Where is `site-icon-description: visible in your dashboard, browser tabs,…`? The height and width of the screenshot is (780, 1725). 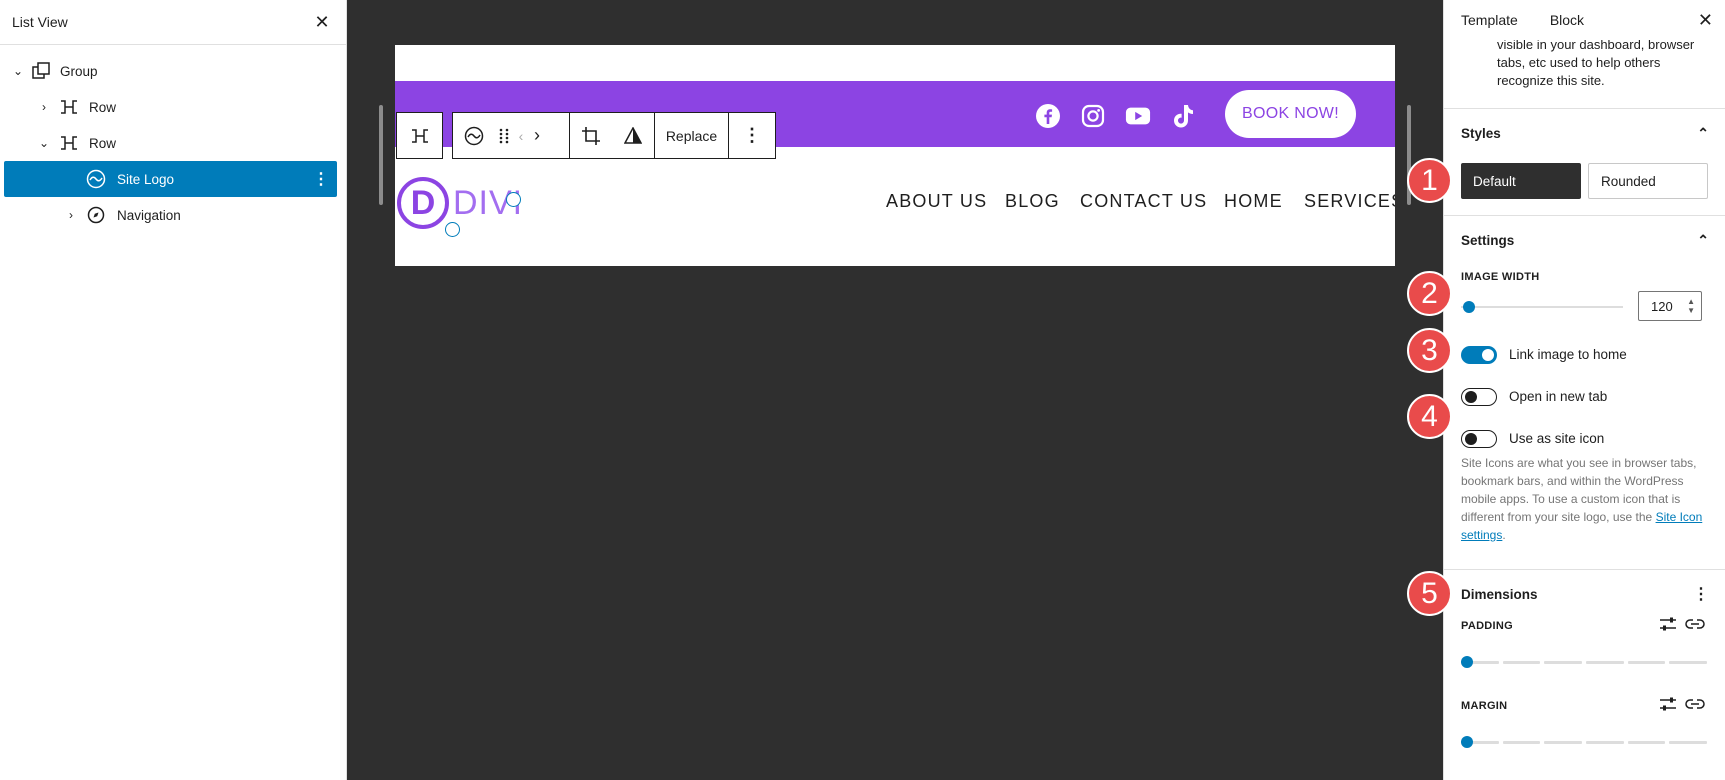
site-icon-description: visible in your dashboard, browser tabs,… is located at coordinates (1596, 62).